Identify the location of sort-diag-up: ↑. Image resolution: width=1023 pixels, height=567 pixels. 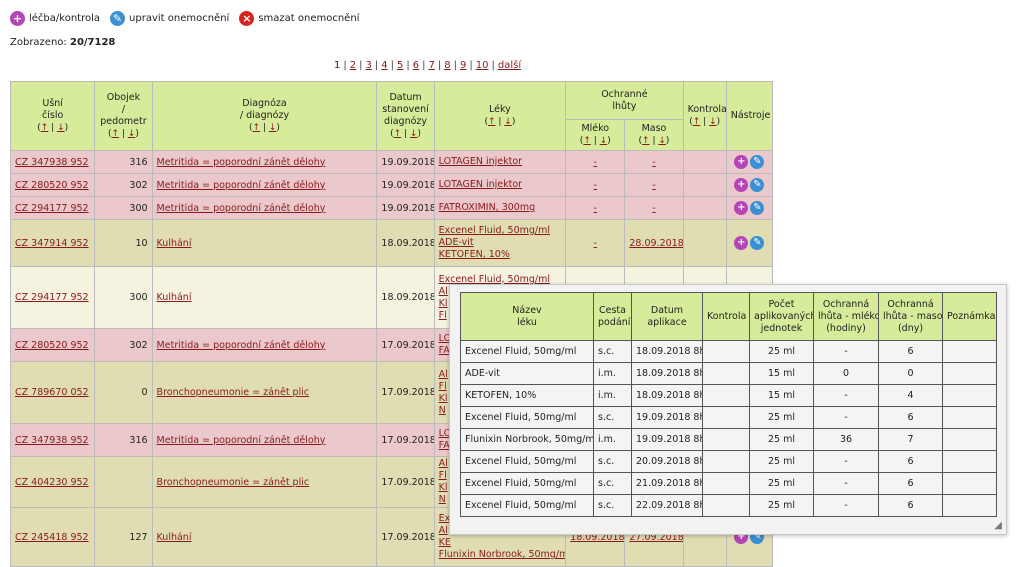
(257, 128).